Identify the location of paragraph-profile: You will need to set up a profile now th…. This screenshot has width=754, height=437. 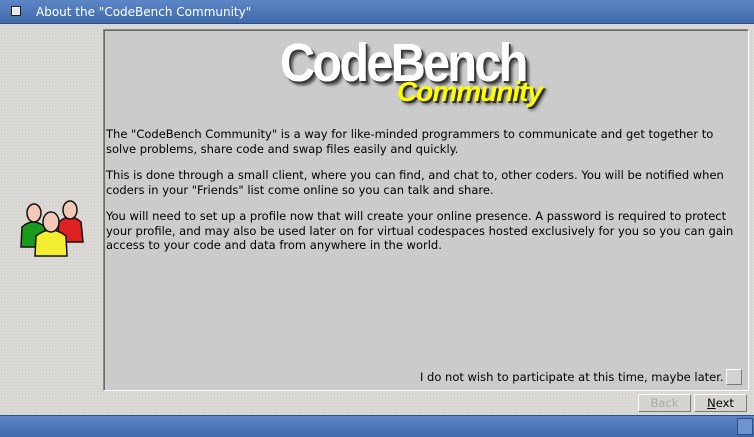
(420, 230).